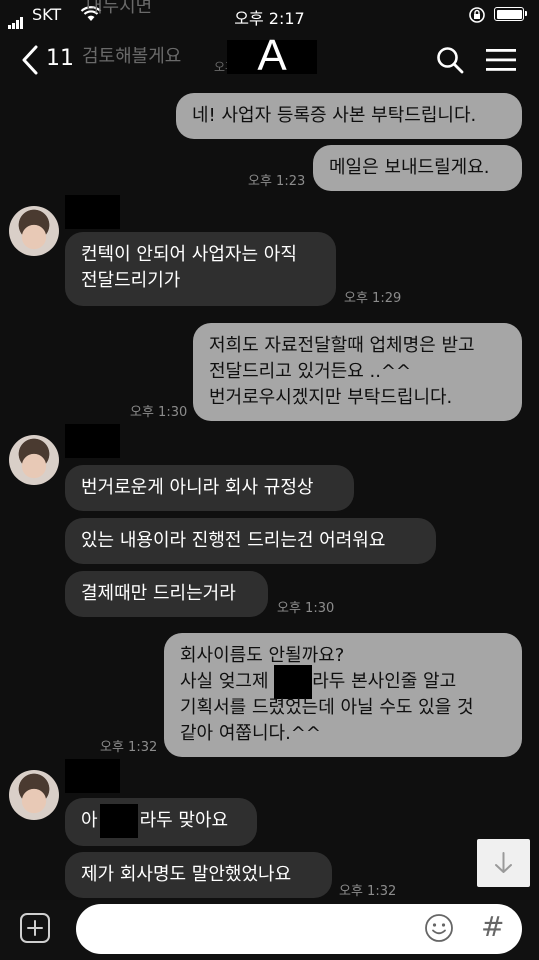 Image resolution: width=539 pixels, height=960 pixels. Describe the element at coordinates (250, 541) in the screenshot. I see `message-bubble-received: 있는 내용이라 진행전 드리는건 어려워요` at that location.